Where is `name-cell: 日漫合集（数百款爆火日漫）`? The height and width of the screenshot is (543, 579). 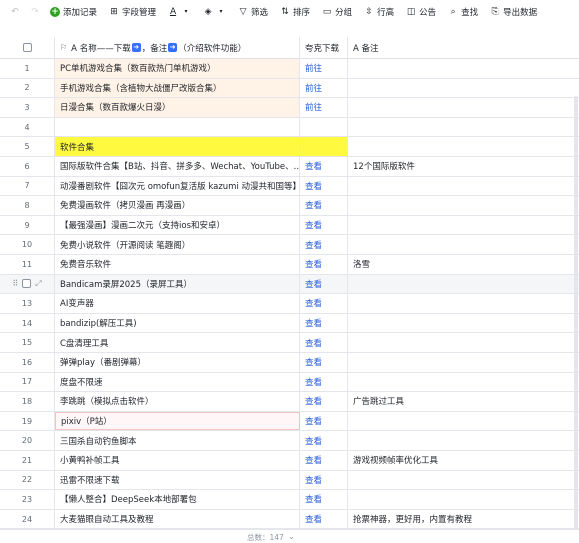
name-cell: 日漫合集（数百款爆火日漫） is located at coordinates (177, 107).